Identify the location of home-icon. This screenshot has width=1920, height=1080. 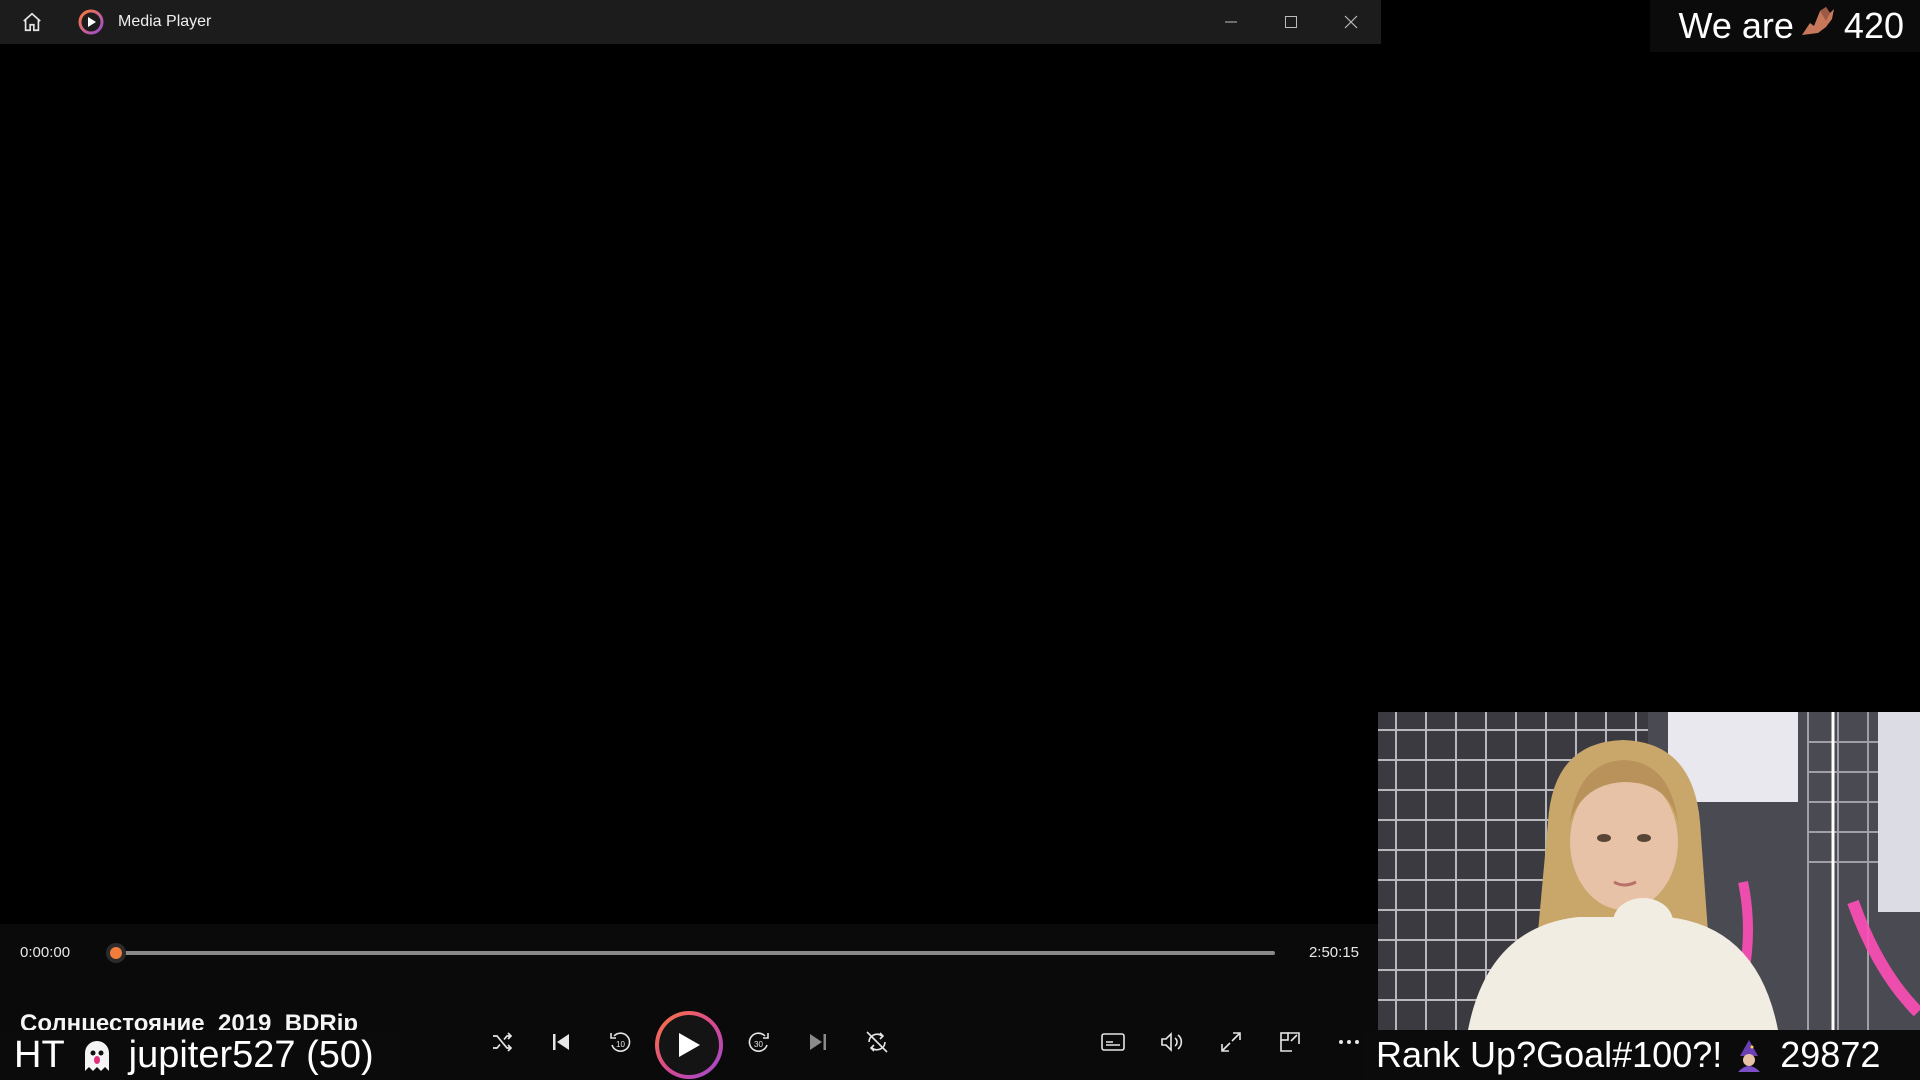
(32, 22).